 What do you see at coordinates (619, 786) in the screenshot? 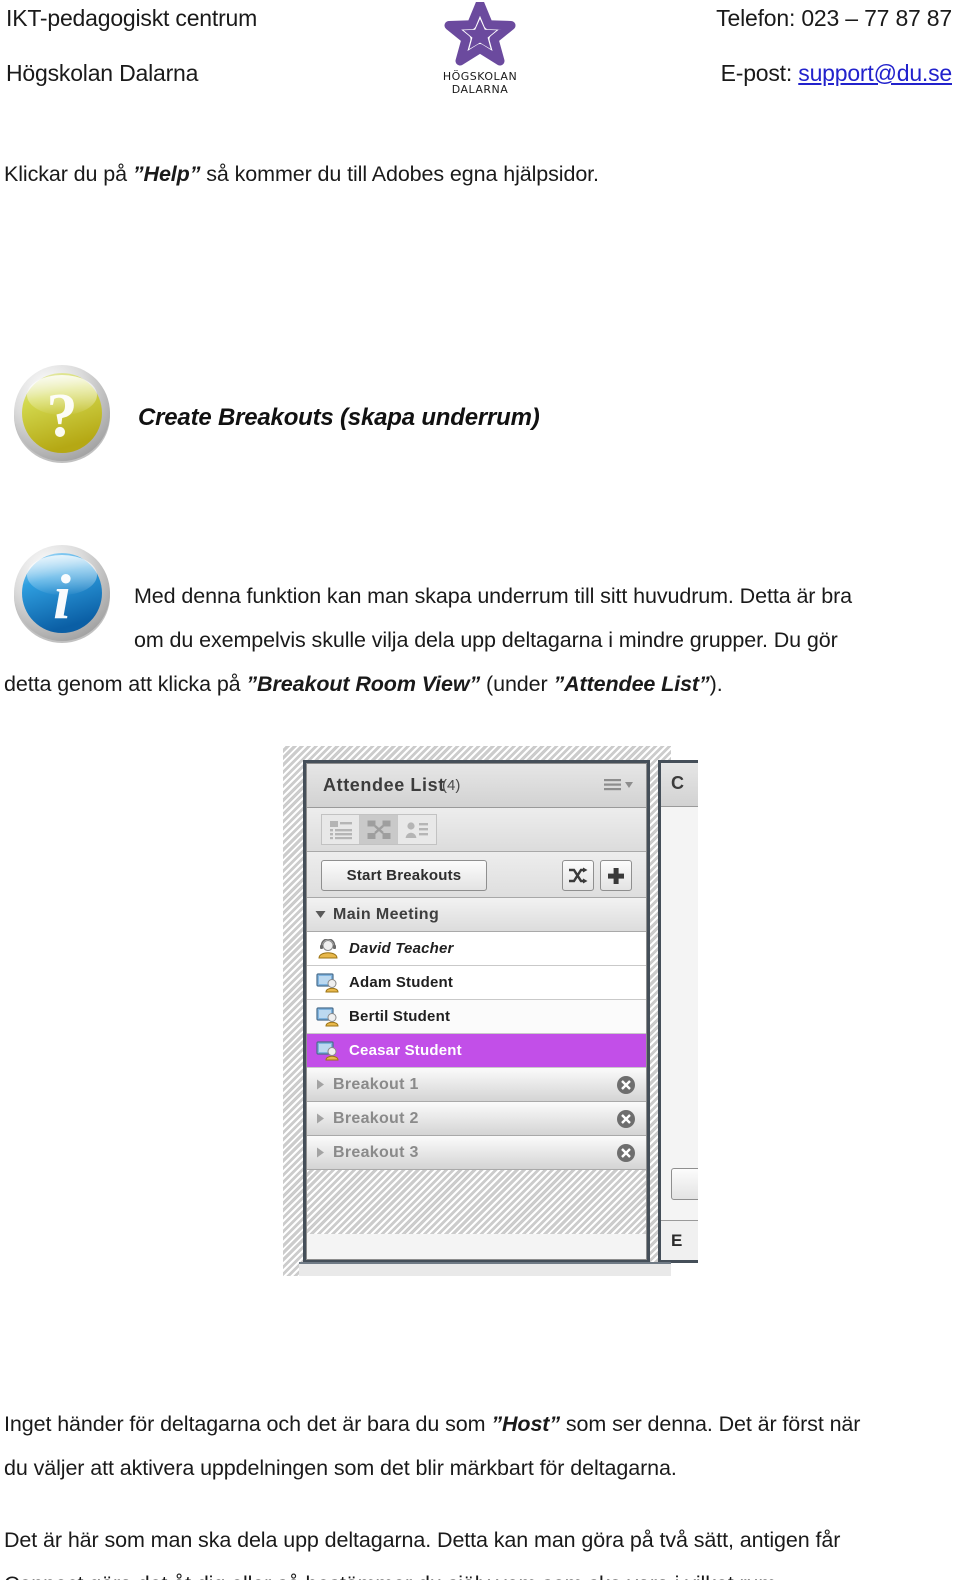
I see `hamburger-menu-icon` at bounding box center [619, 786].